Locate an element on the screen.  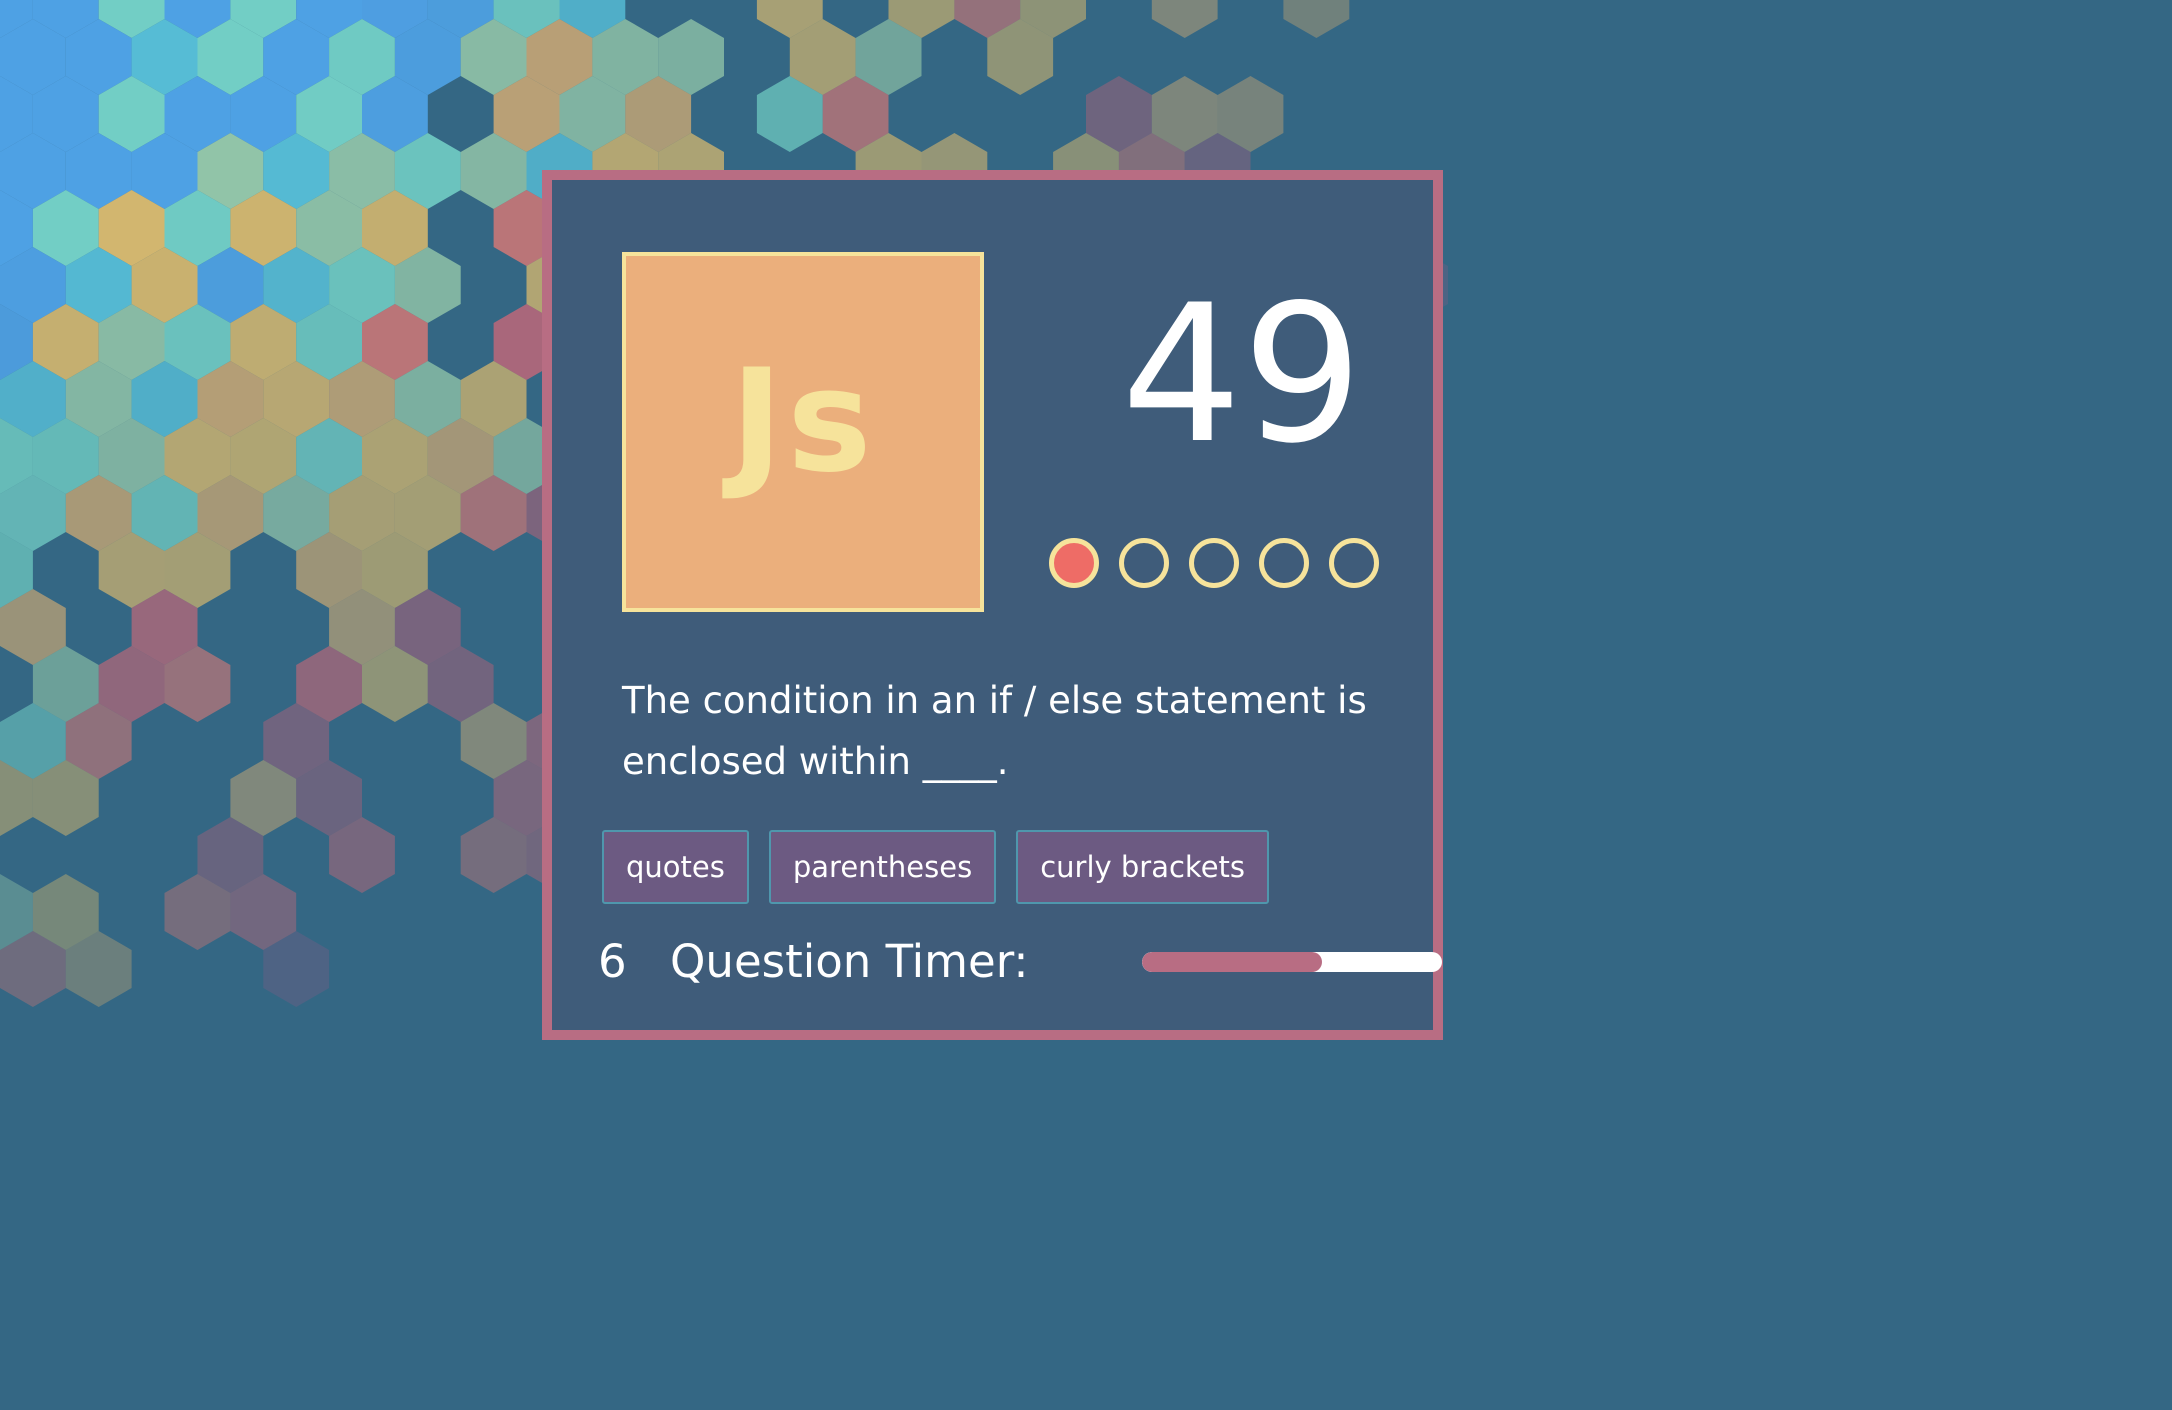
answer-button-parentheses: parentheses is located at coordinates (882, 867).